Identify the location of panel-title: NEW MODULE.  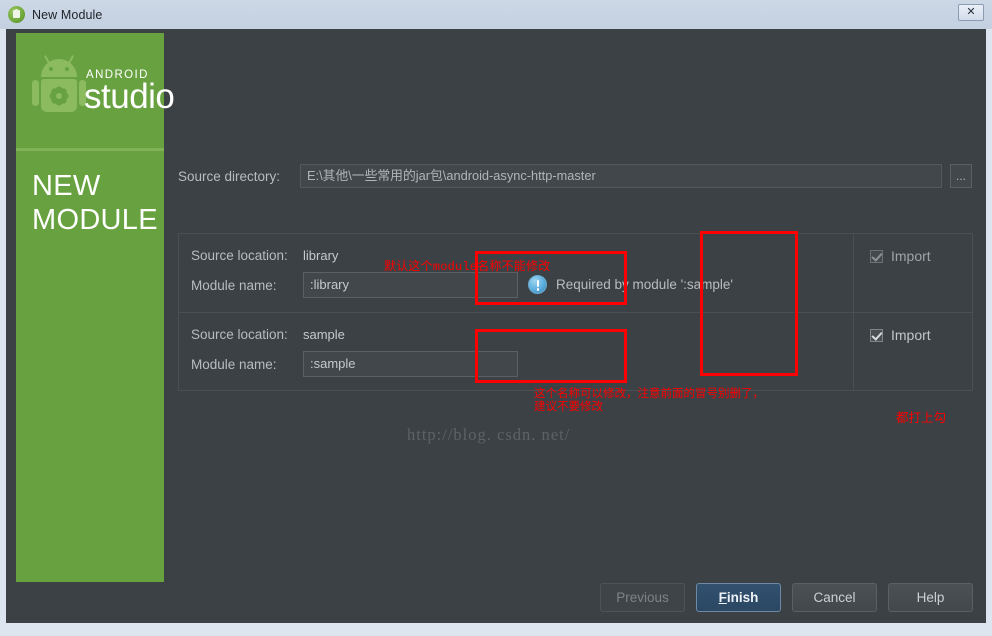
(95, 203).